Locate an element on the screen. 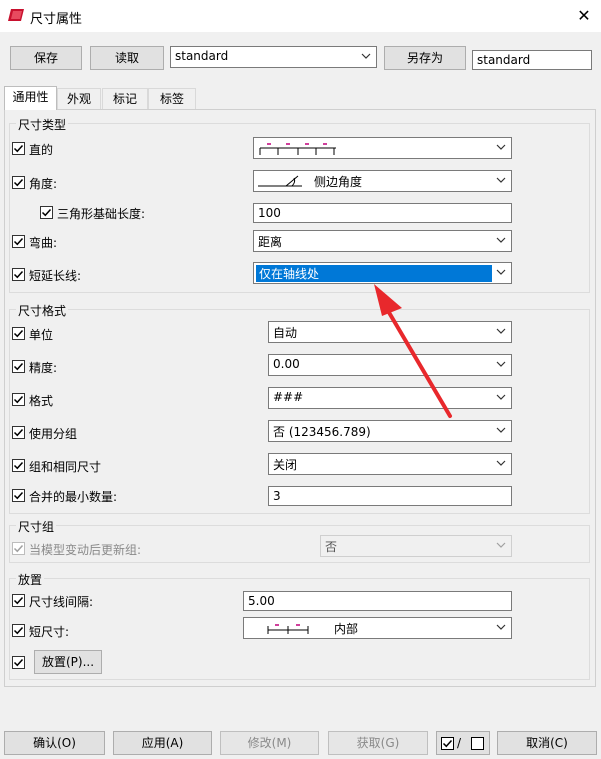 The height and width of the screenshot is (759, 601). format-label: 格式 is located at coordinates (41, 401).